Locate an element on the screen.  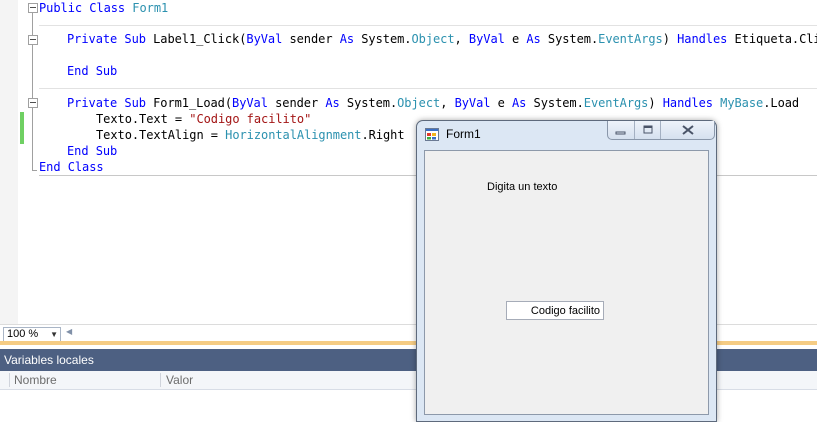
caption-buttons is located at coordinates (661, 130).